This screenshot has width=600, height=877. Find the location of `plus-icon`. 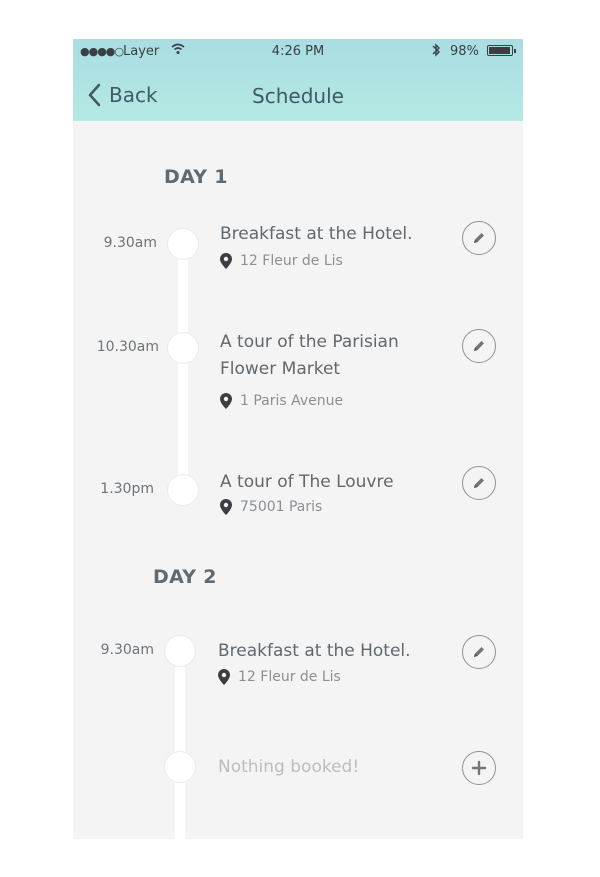

plus-icon is located at coordinates (479, 768).